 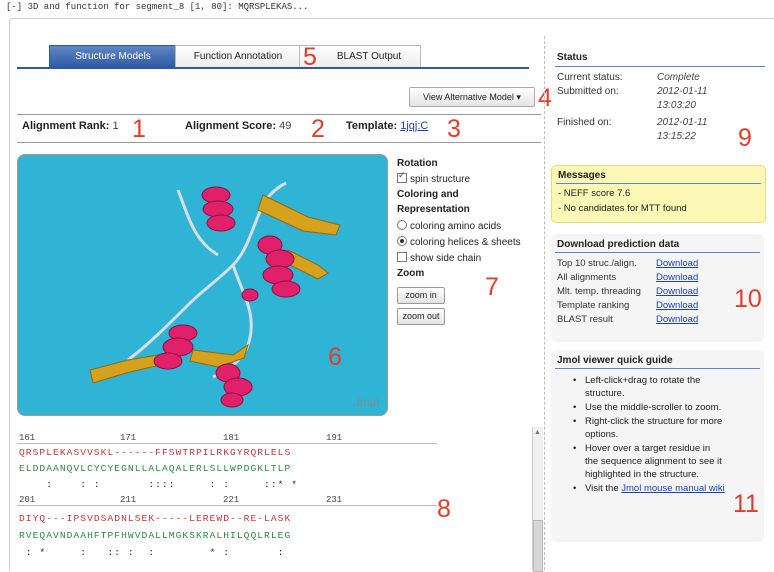 I want to click on marker-10: 10, so click(x=748, y=299).